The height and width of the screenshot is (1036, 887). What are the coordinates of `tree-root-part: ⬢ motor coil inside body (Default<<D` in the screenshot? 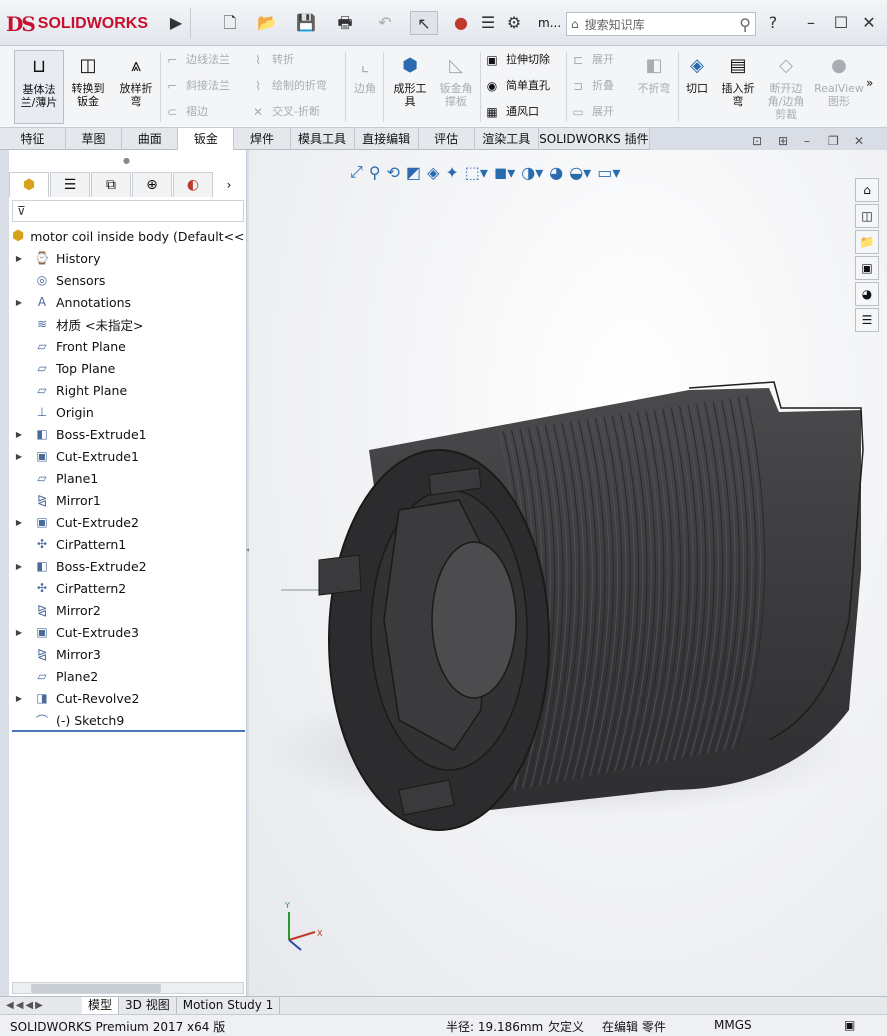 It's located at (128, 236).